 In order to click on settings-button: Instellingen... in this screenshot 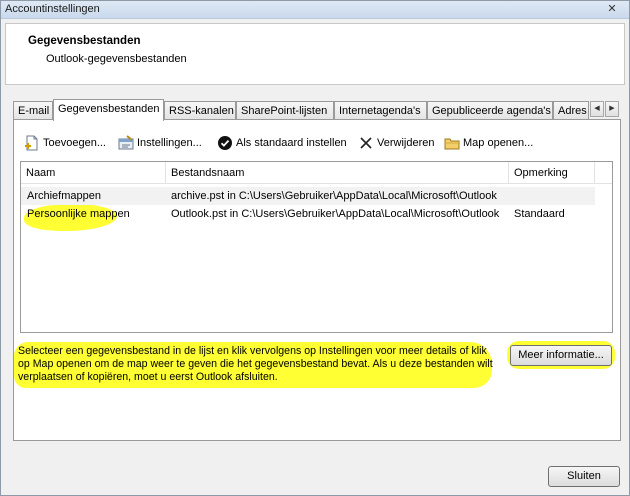, I will do `click(160, 143)`.